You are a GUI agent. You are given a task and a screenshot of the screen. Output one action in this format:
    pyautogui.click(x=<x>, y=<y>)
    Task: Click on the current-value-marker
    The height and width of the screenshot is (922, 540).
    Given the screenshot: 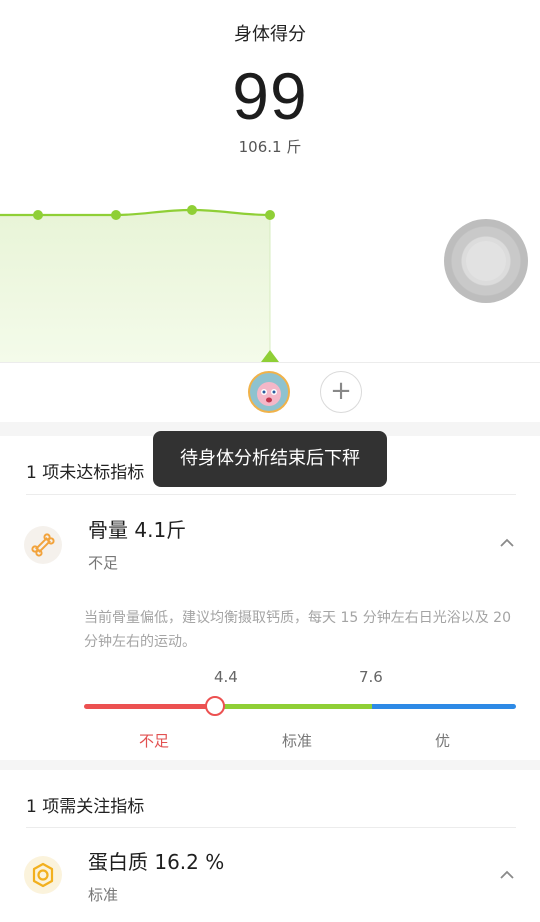 What is the action you would take?
    pyautogui.click(x=215, y=706)
    